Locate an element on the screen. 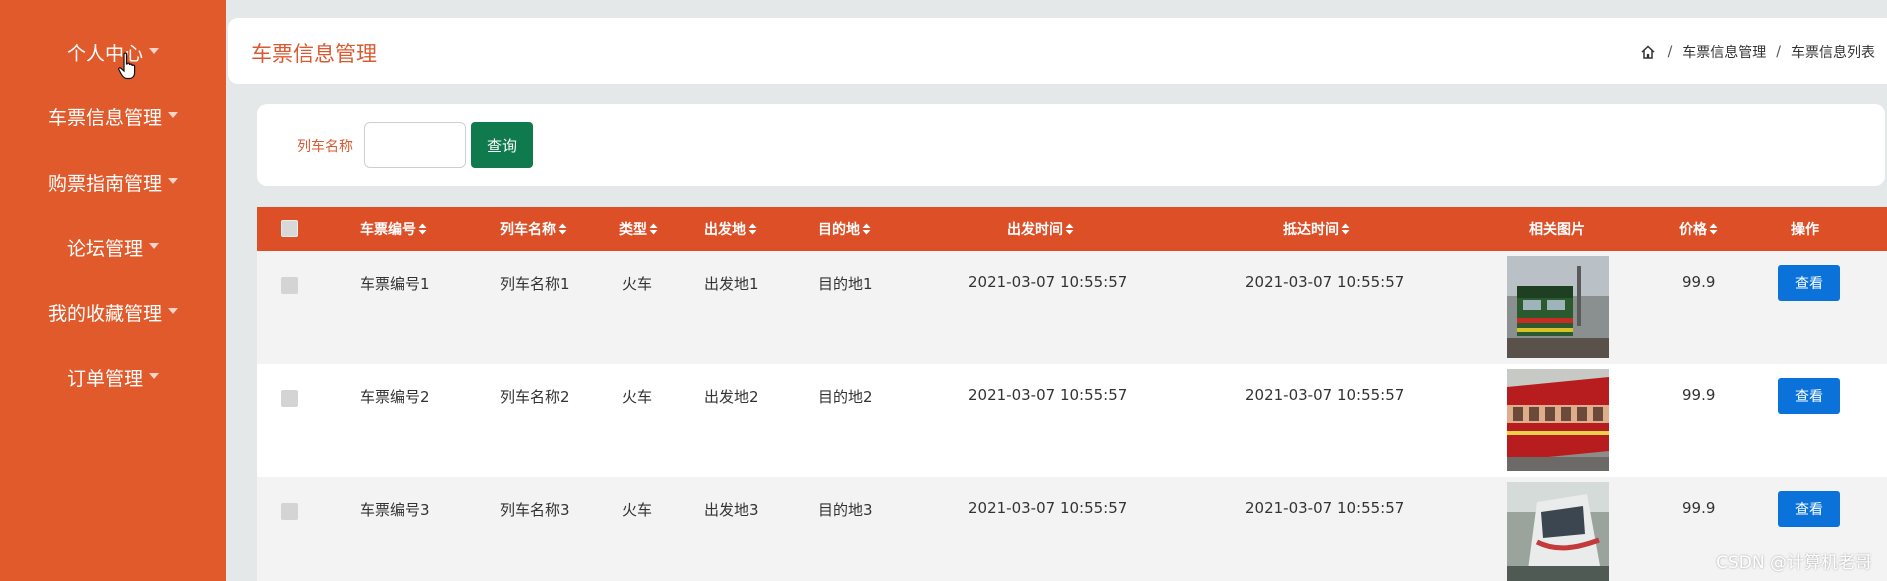 Image resolution: width=1887 pixels, height=581 pixels. cell-train-name: 列车名称2 is located at coordinates (535, 397).